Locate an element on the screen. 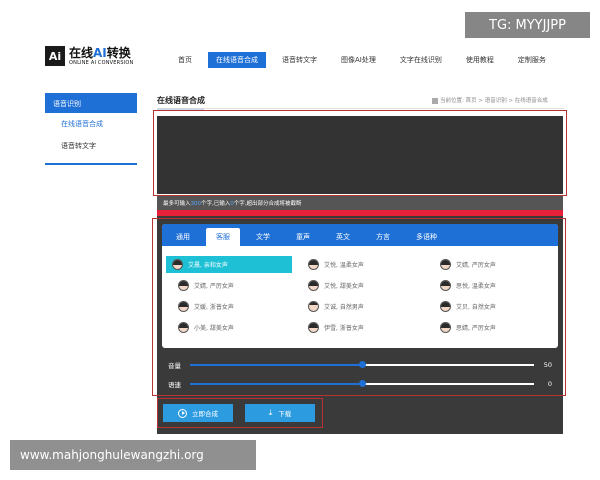 The image size is (600, 480). title-divider is located at coordinates (360, 108).